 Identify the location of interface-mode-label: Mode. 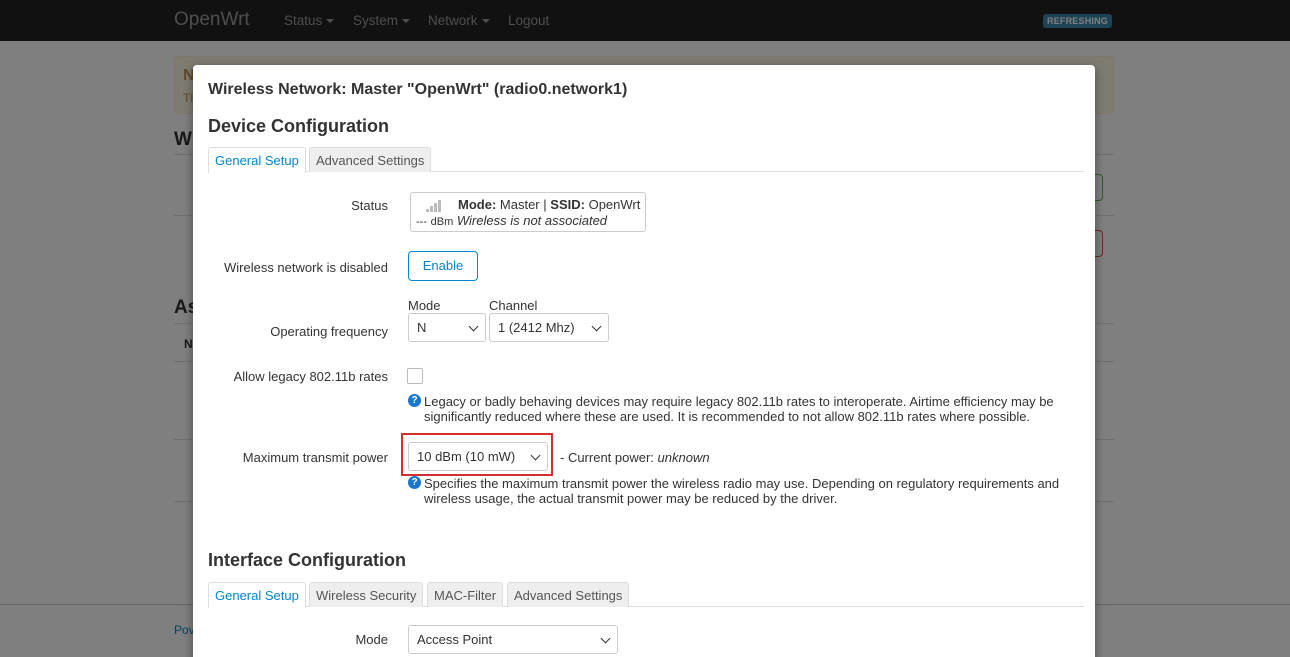
(371, 639).